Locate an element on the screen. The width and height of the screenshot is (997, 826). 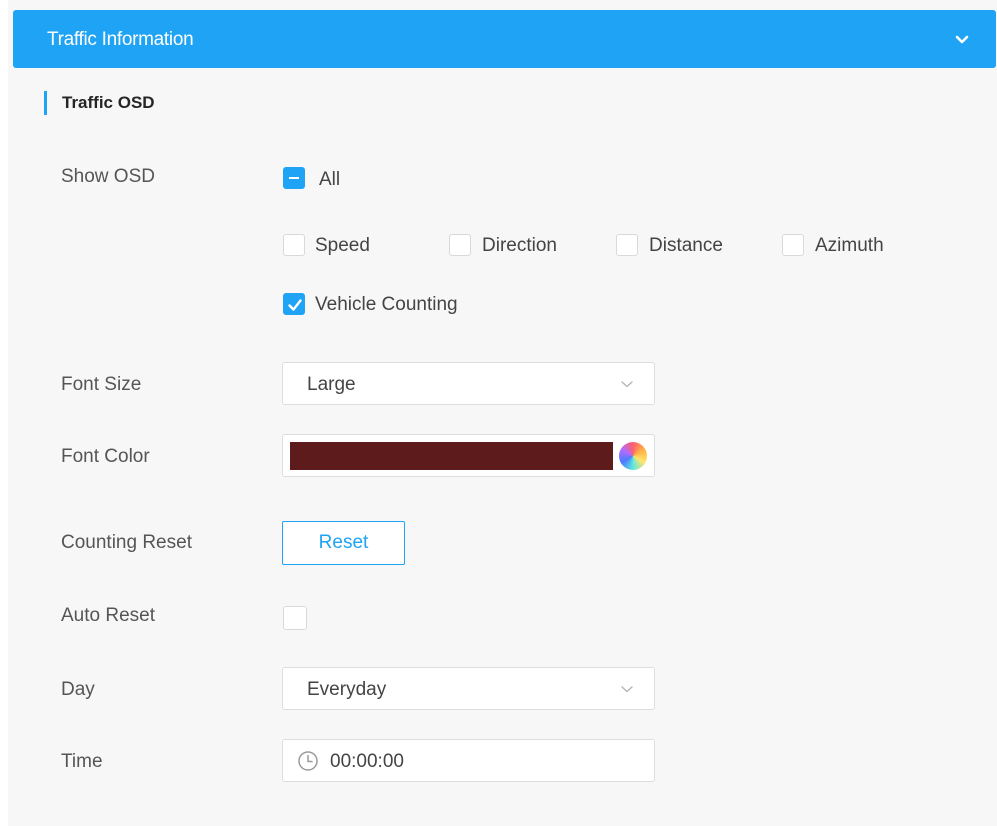
font-color-field is located at coordinates (468, 455).